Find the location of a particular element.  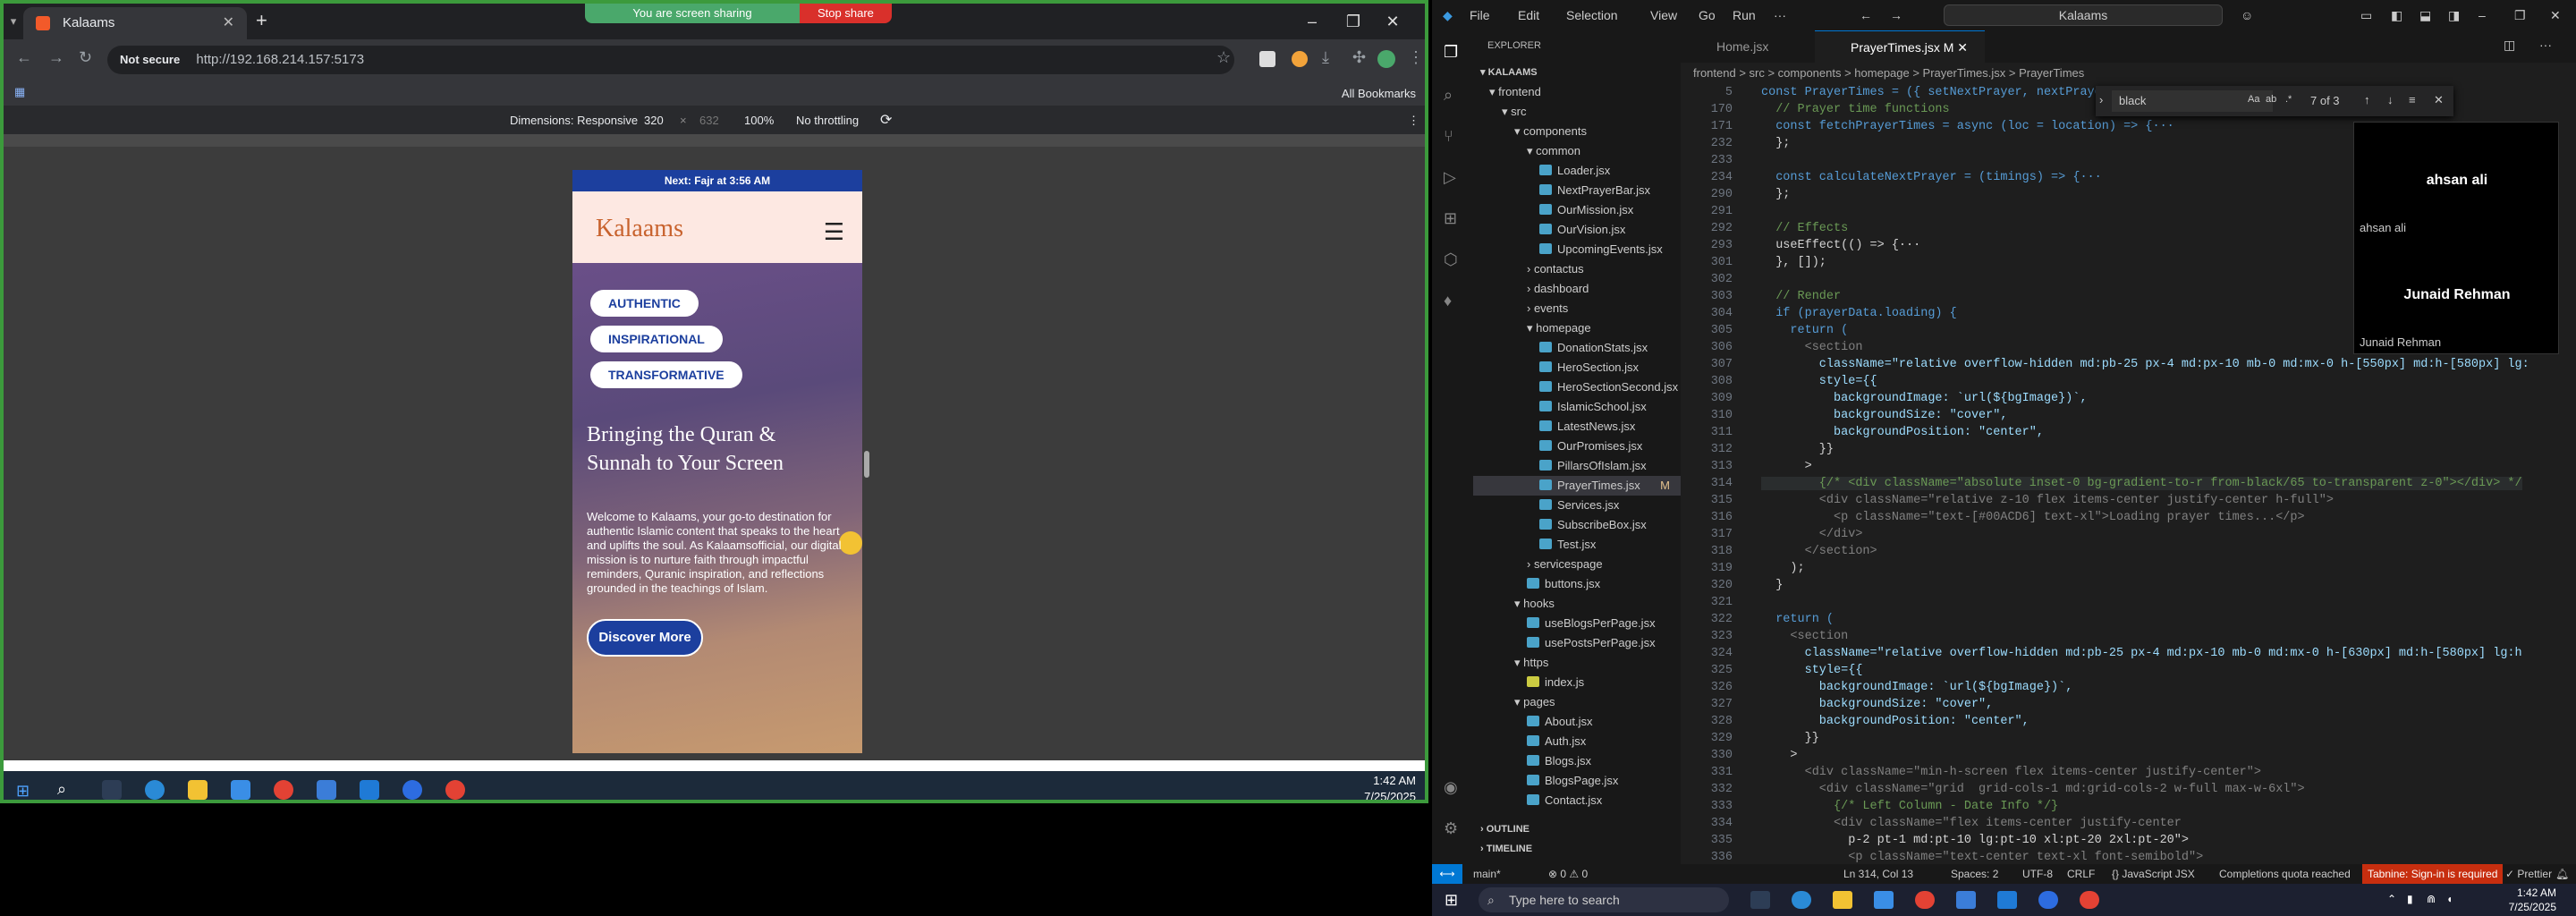

file-item: OurVision.jsx is located at coordinates (1549, 230).